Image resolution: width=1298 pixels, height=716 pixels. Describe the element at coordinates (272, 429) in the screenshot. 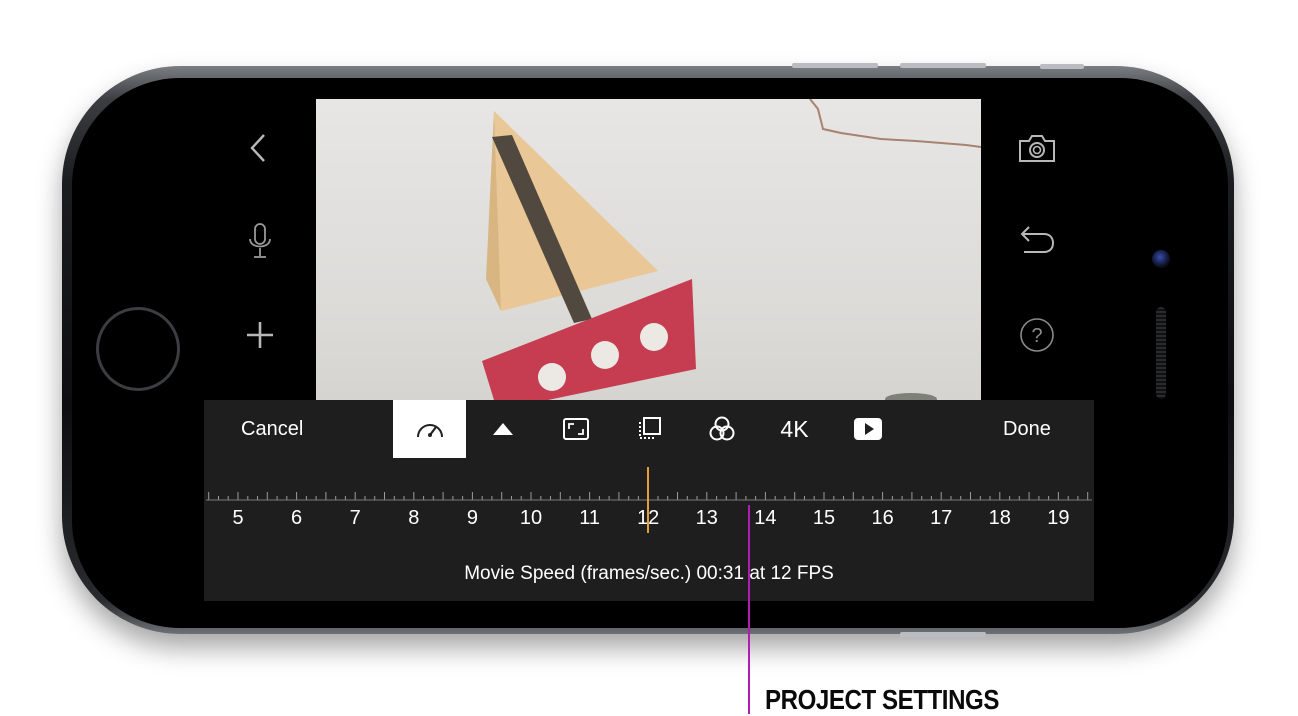

I see `cancel-button: Cancel` at that location.